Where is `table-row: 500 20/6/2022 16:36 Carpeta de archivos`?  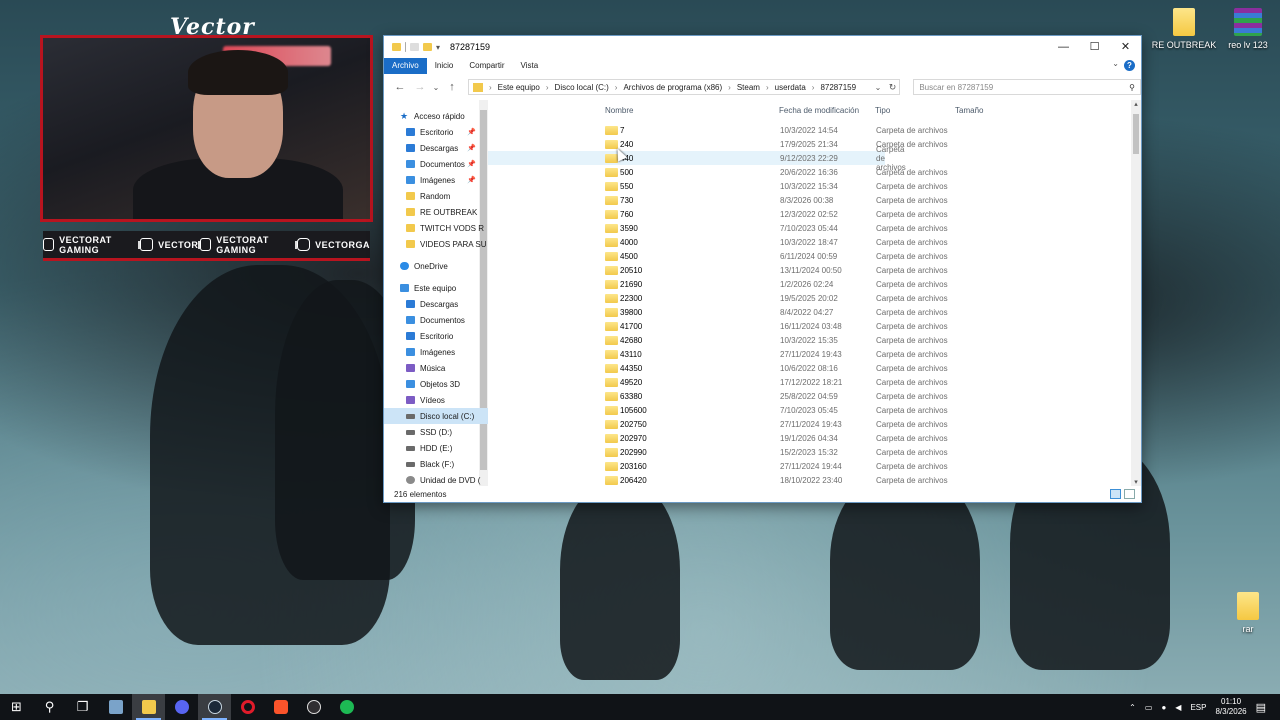
table-row: 500 20/6/2022 16:36 Carpeta de archivos is located at coordinates (814, 172).